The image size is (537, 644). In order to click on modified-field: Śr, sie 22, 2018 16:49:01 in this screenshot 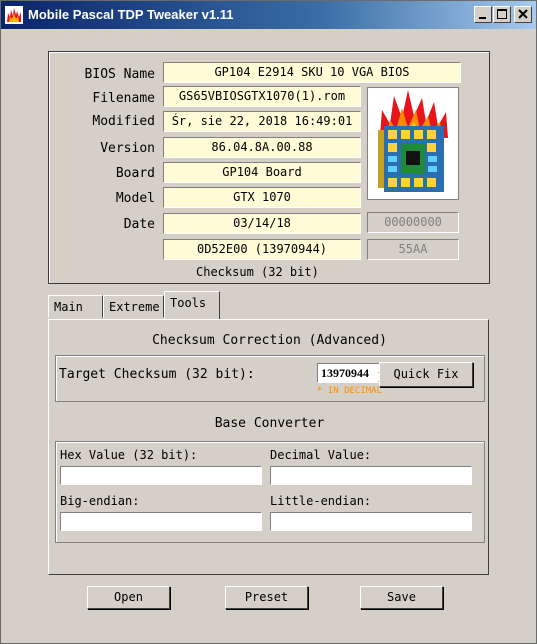, I will do `click(262, 121)`.